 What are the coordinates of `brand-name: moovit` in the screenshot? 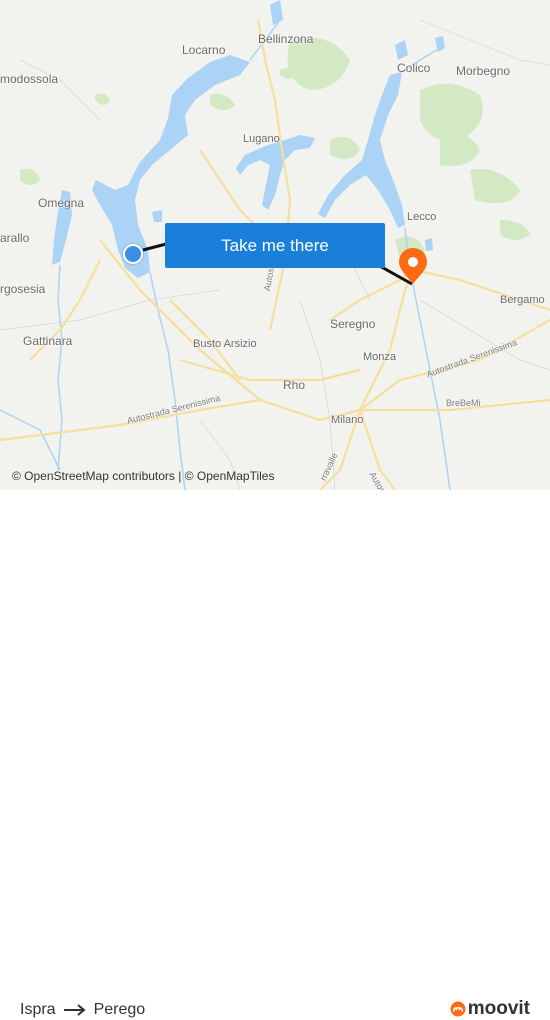 It's located at (498, 1008).